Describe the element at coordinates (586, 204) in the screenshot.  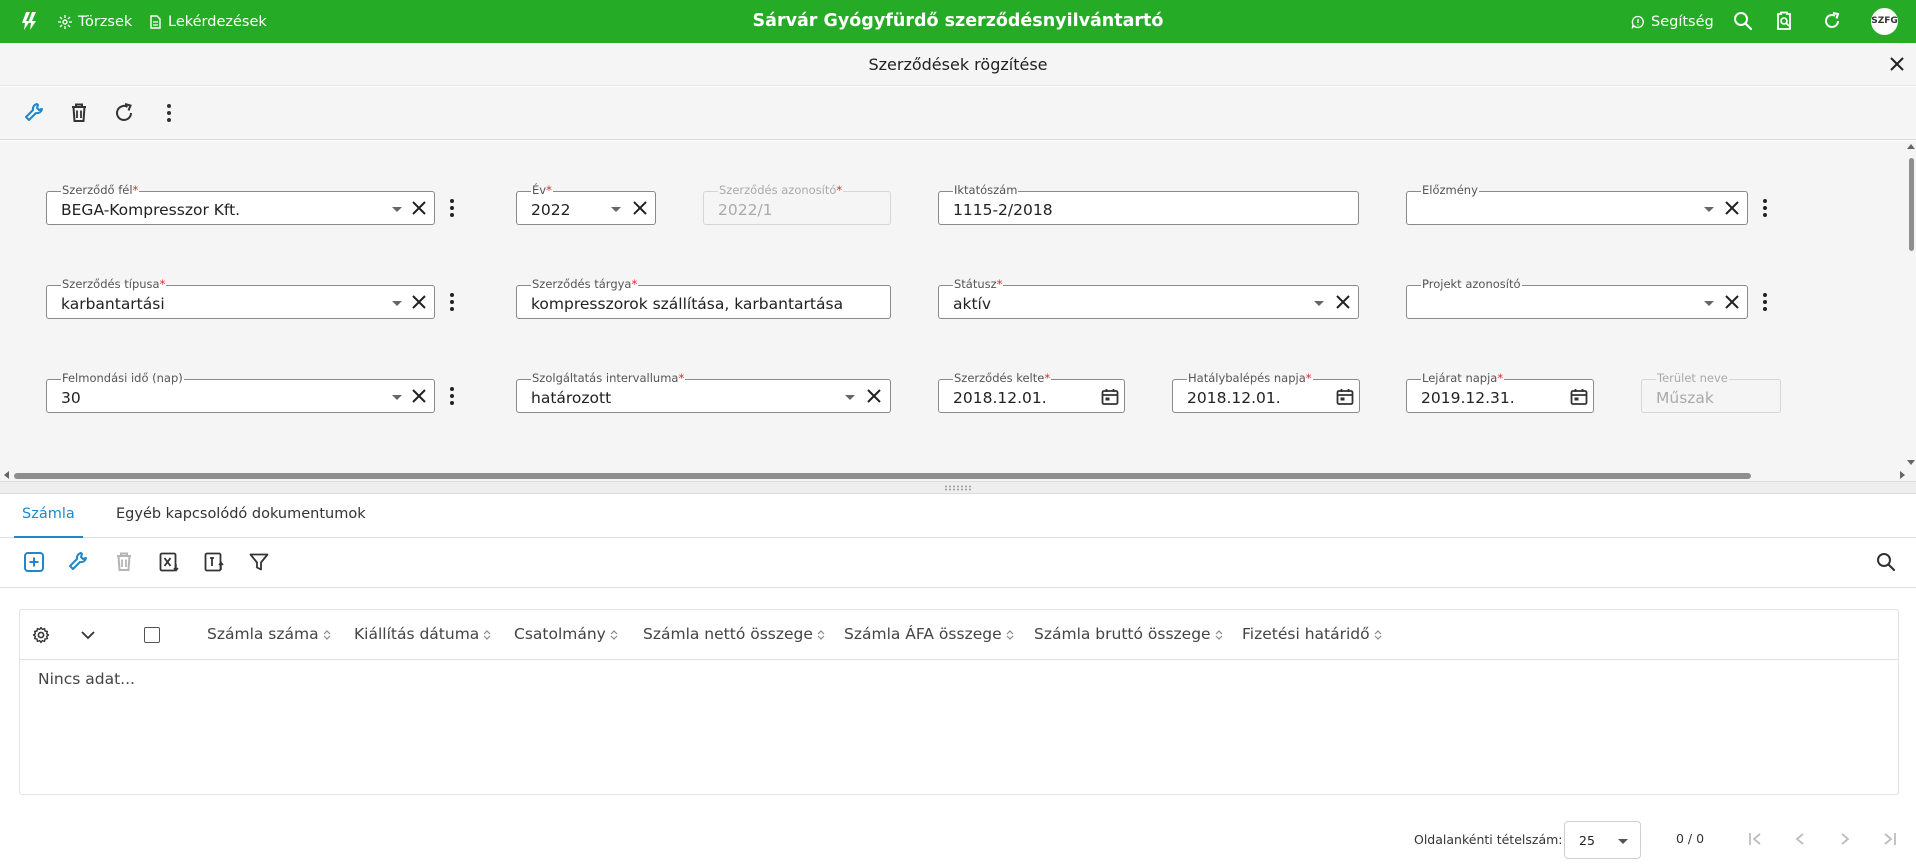
I see `year-select: Év* 2022` at that location.